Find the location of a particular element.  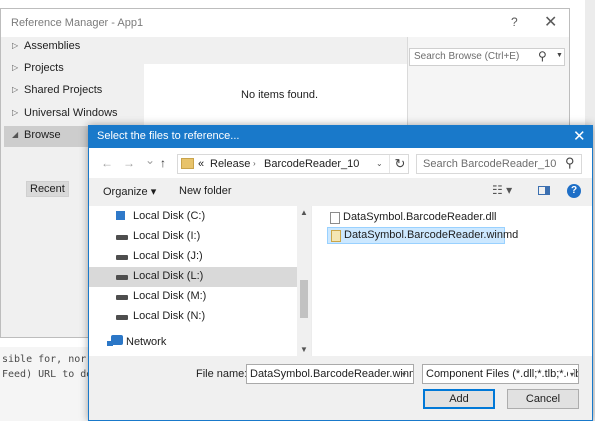

file-item-dll: DataSymbol.BarcodeReader.dll is located at coordinates (416, 218).